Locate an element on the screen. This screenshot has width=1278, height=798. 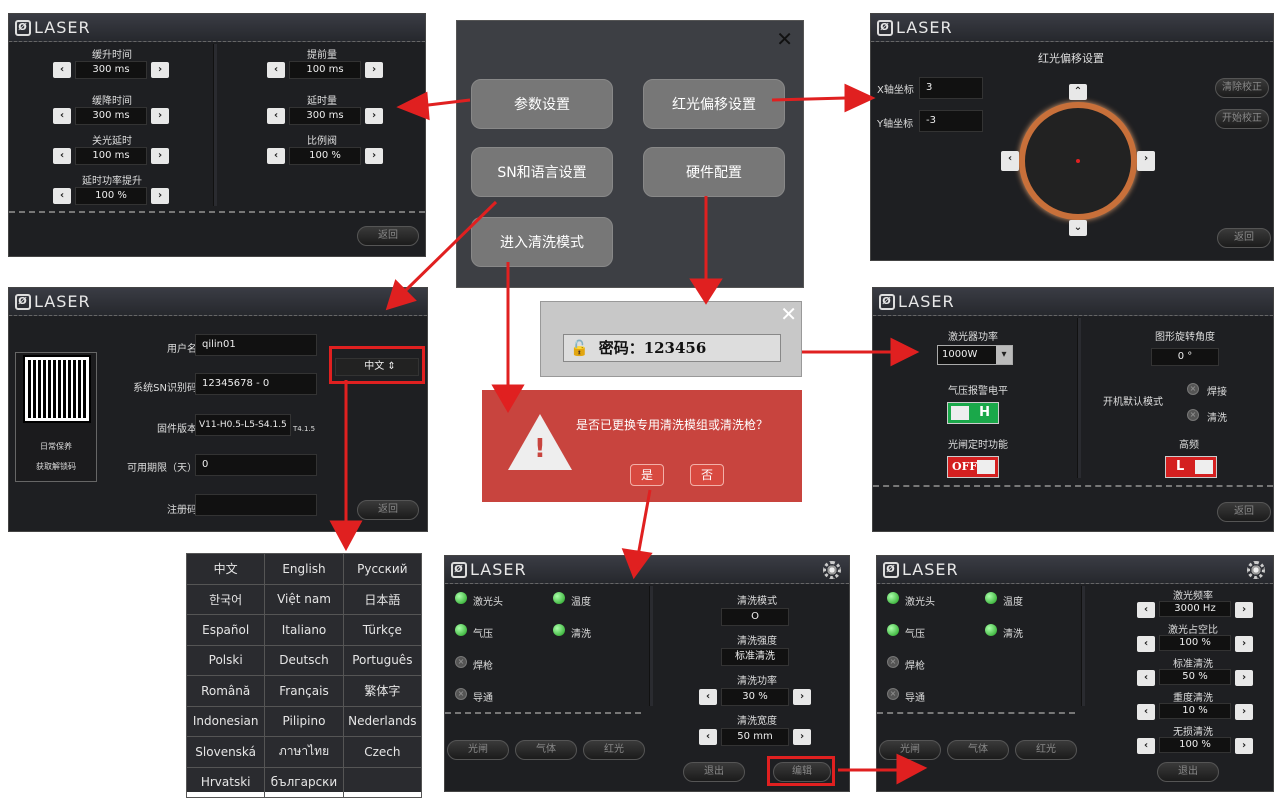
standard-clean-inc-button: › is located at coordinates (1244, 678).